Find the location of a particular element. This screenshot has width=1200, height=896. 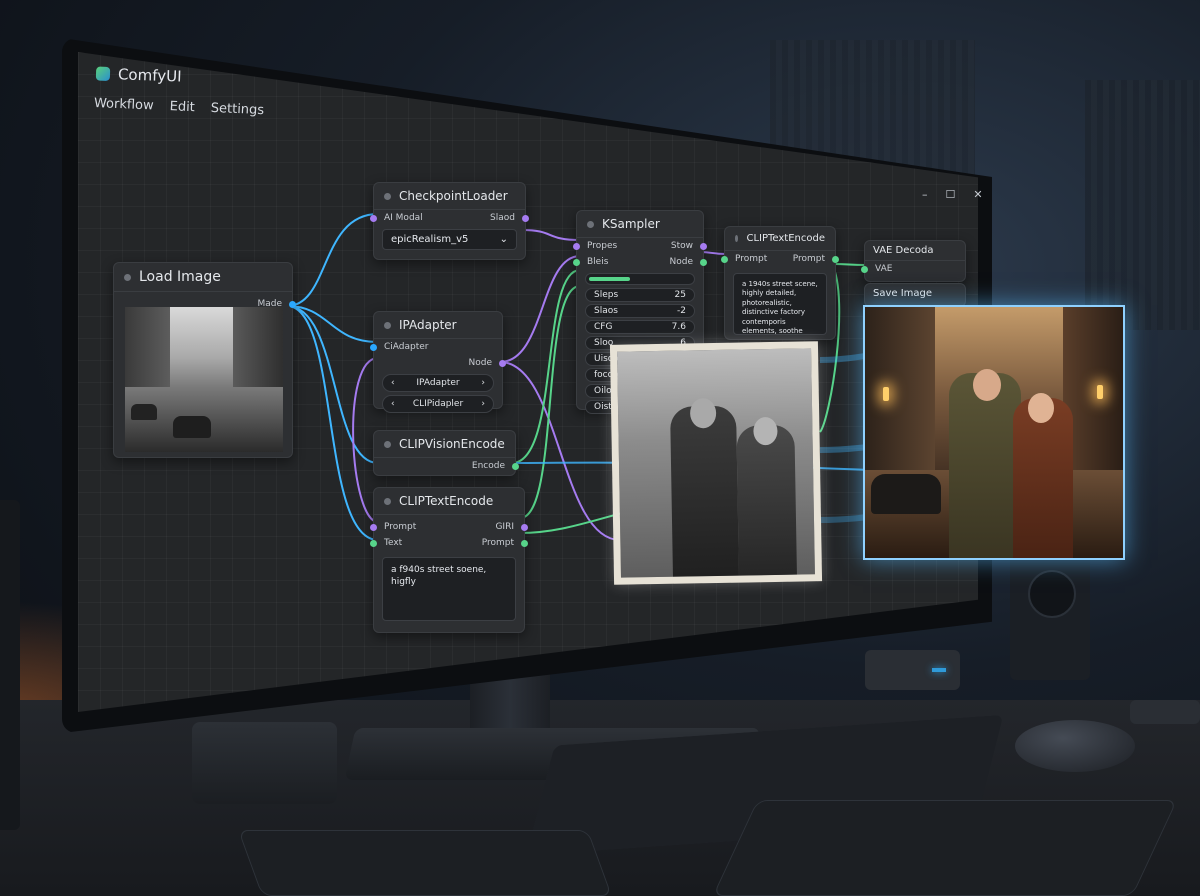

widget-label: Slaos is located at coordinates (606, 311).